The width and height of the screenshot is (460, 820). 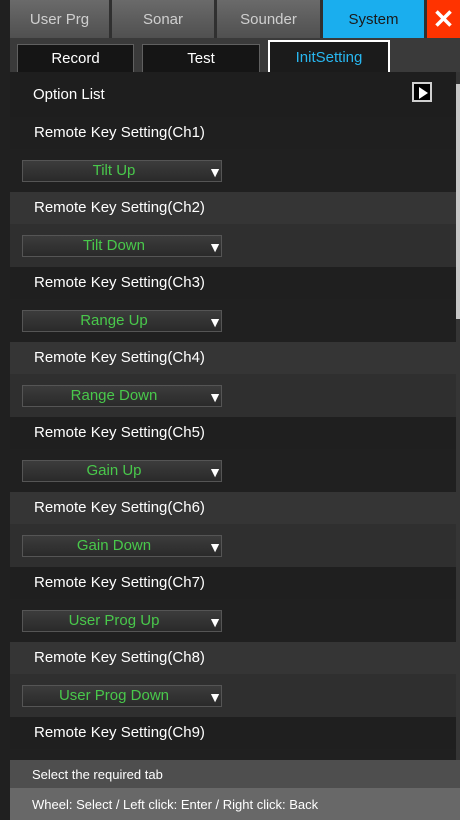 I want to click on setting-label: Remote Key Setting(Ch2), so click(x=233, y=208).